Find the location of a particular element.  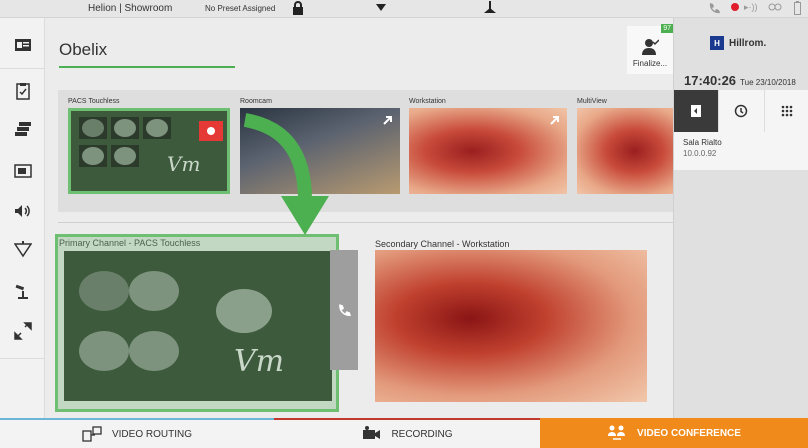

recording-camera-icon is located at coordinates (372, 432).